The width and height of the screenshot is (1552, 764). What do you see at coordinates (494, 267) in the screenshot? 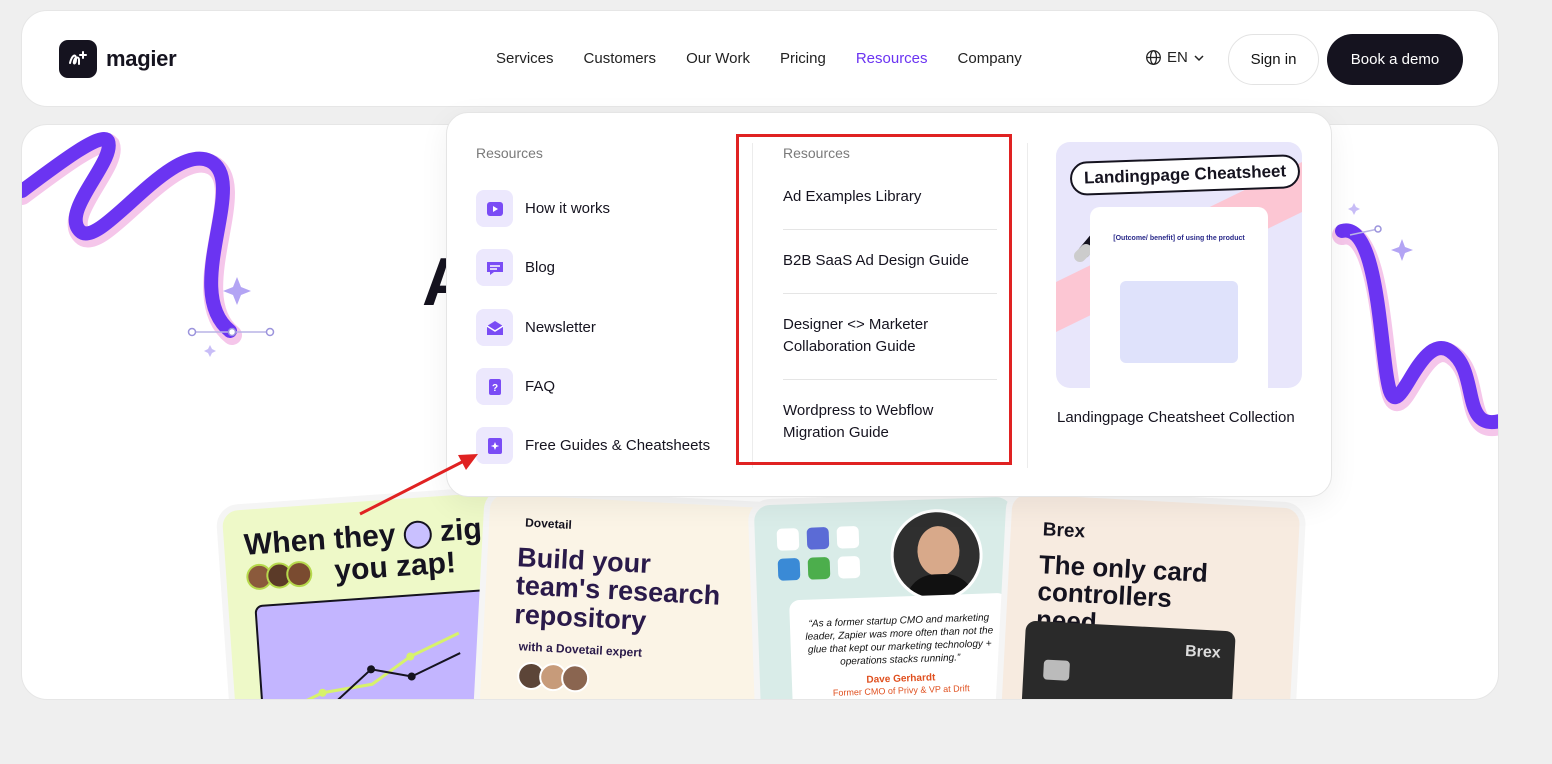
I see `chat-icon` at bounding box center [494, 267].